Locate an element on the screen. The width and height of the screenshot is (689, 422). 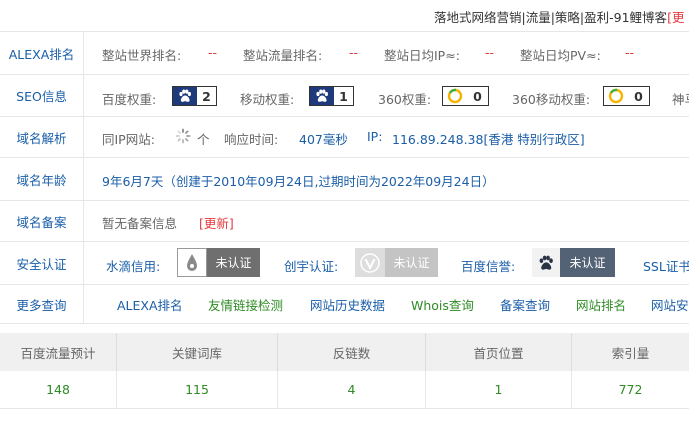
stats-header-index: 索引量 is located at coordinates (630, 352).